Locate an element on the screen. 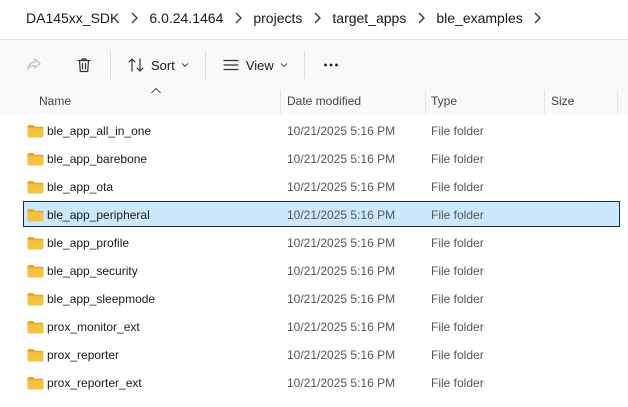 The image size is (628, 407). share-button is located at coordinates (34, 65).